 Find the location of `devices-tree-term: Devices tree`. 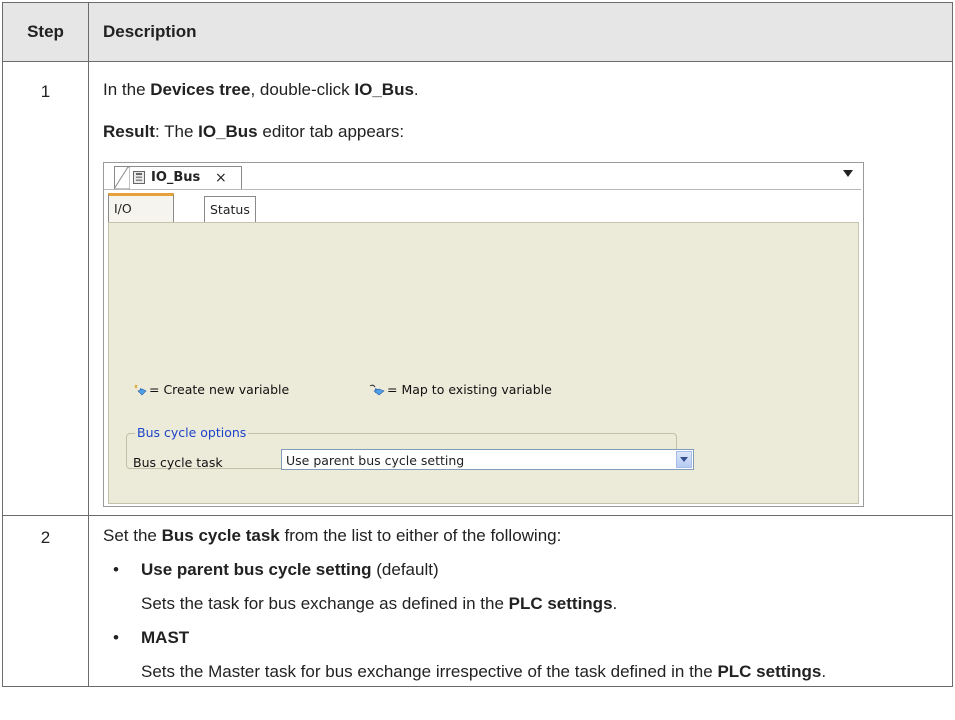

devices-tree-term: Devices tree is located at coordinates (200, 89).